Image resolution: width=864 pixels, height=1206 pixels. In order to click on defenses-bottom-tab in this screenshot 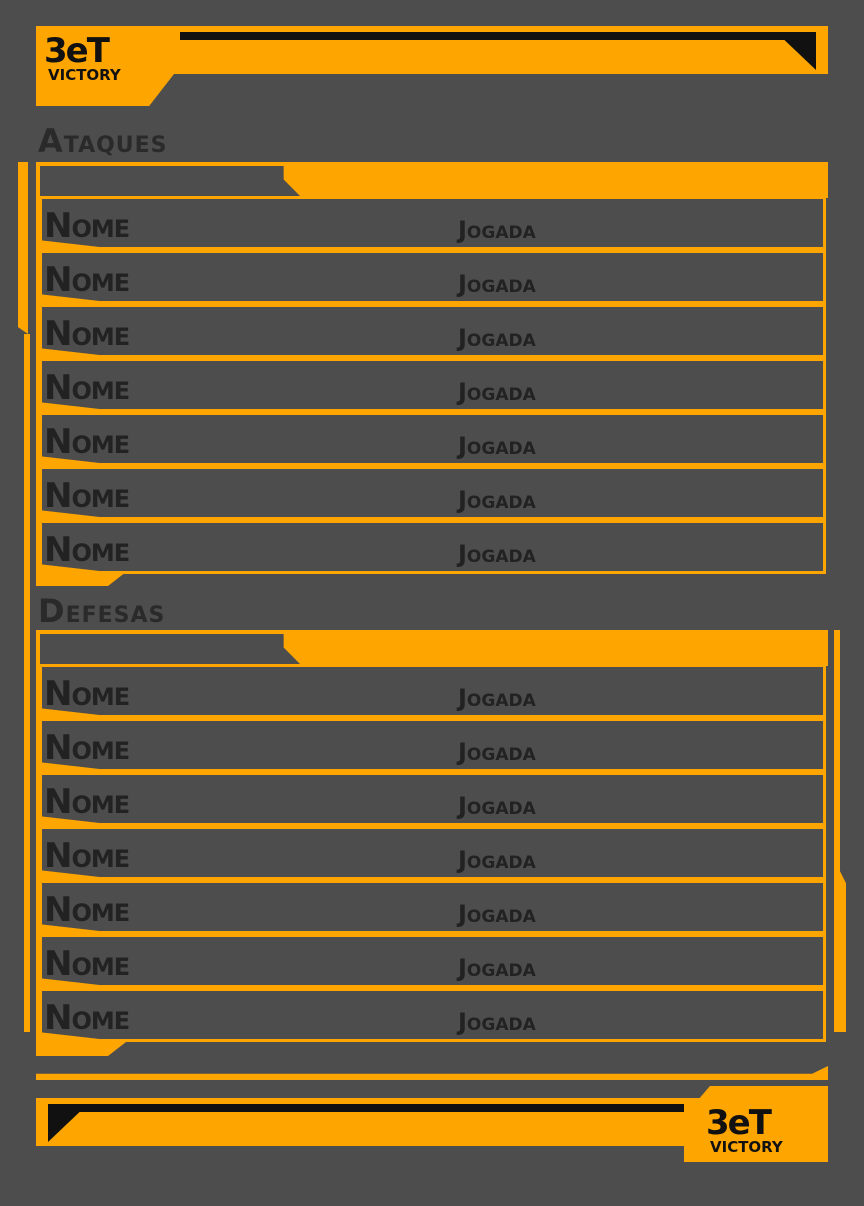, I will do `click(81, 1049)`.